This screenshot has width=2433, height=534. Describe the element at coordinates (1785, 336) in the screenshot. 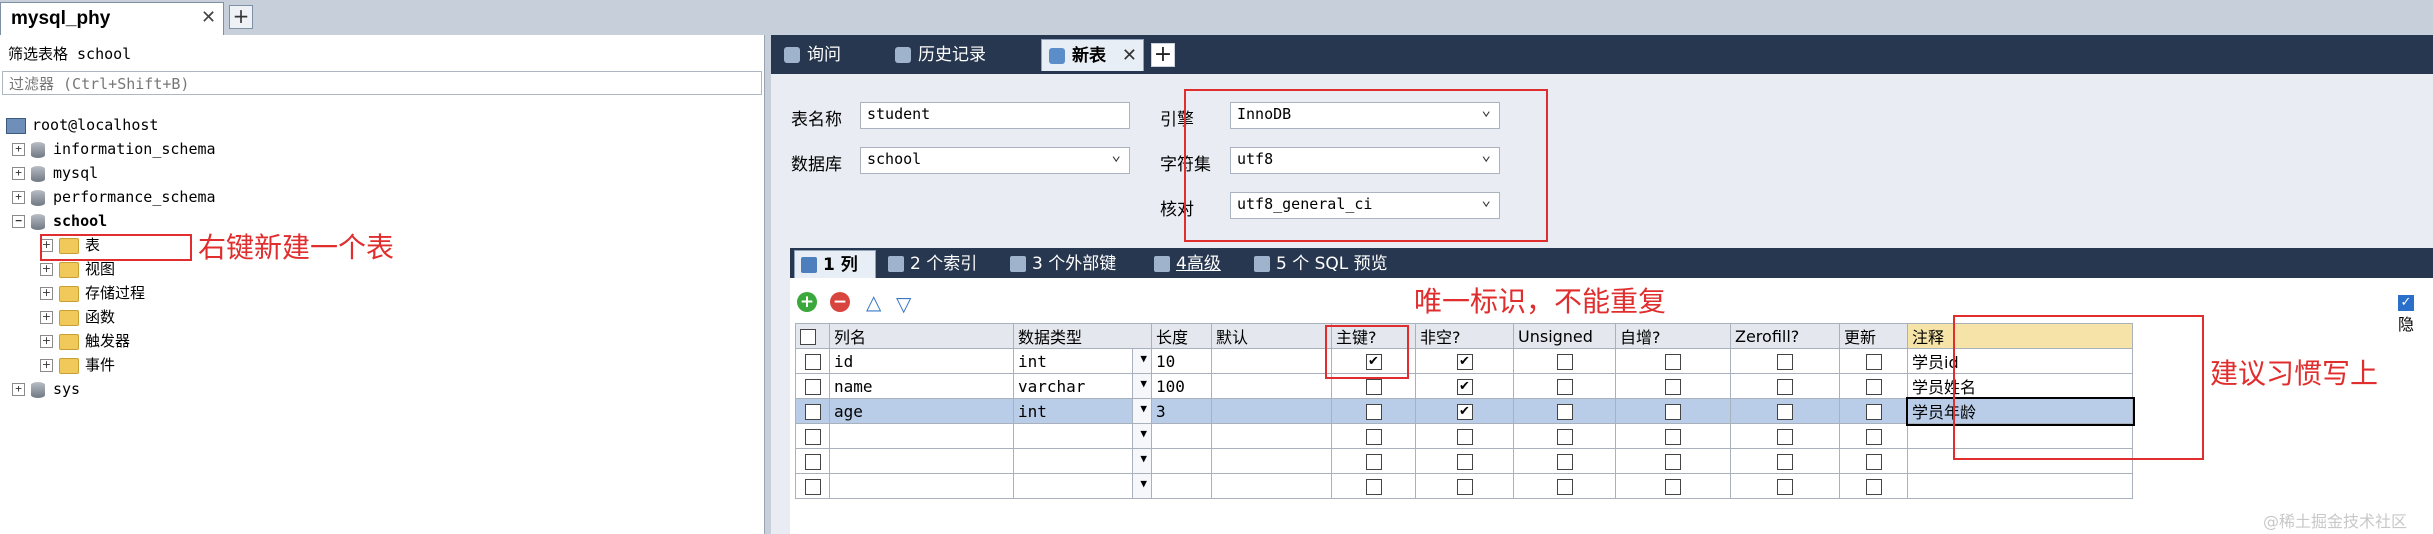

I see `header-zerofill: Zerofill?` at that location.